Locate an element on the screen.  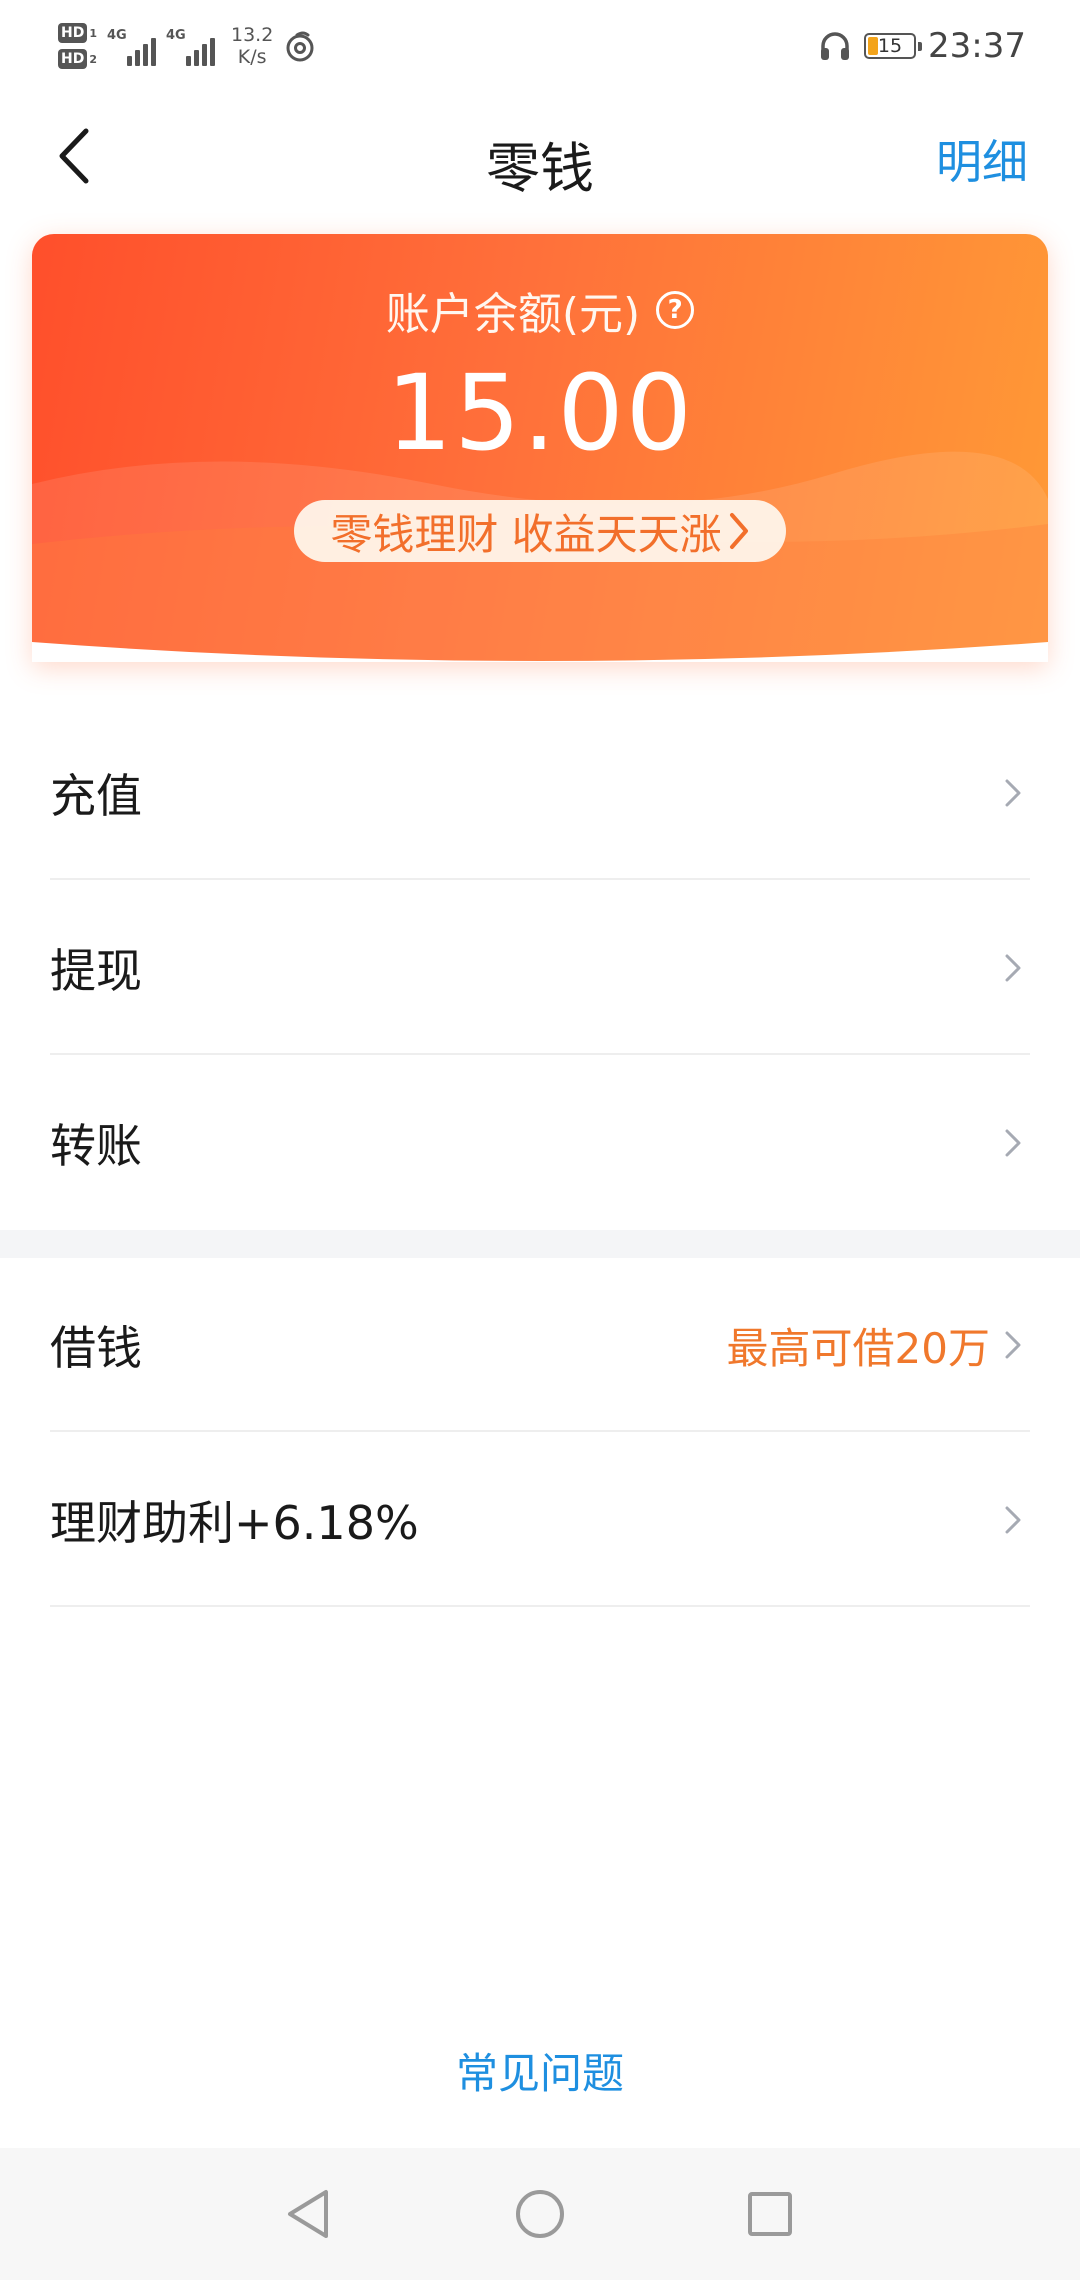
row-label: 理财助利+6.18% is located at coordinates (234, 1523).